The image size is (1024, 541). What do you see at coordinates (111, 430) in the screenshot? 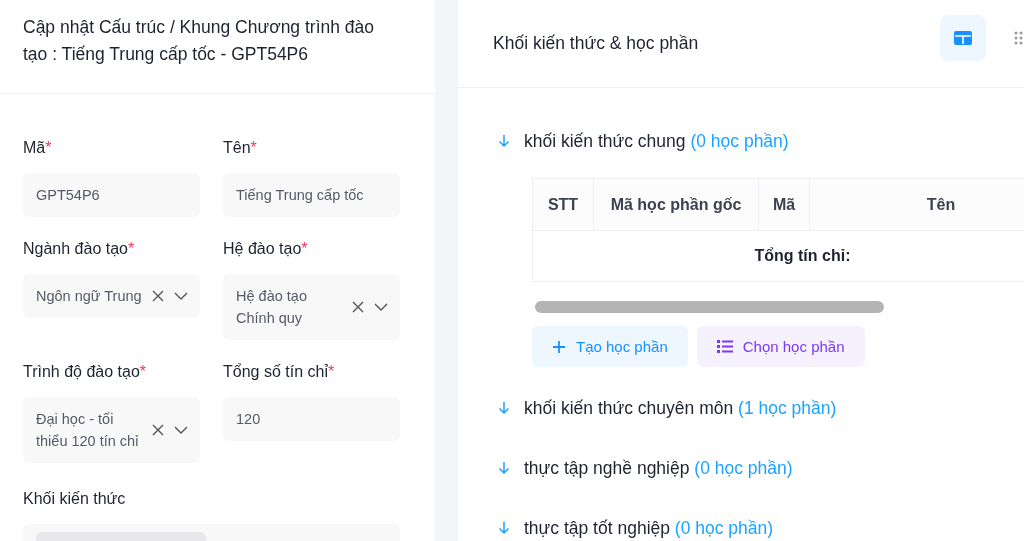
I see `select-field: Đại học - tối thiểu 120 tín chỉ` at bounding box center [111, 430].